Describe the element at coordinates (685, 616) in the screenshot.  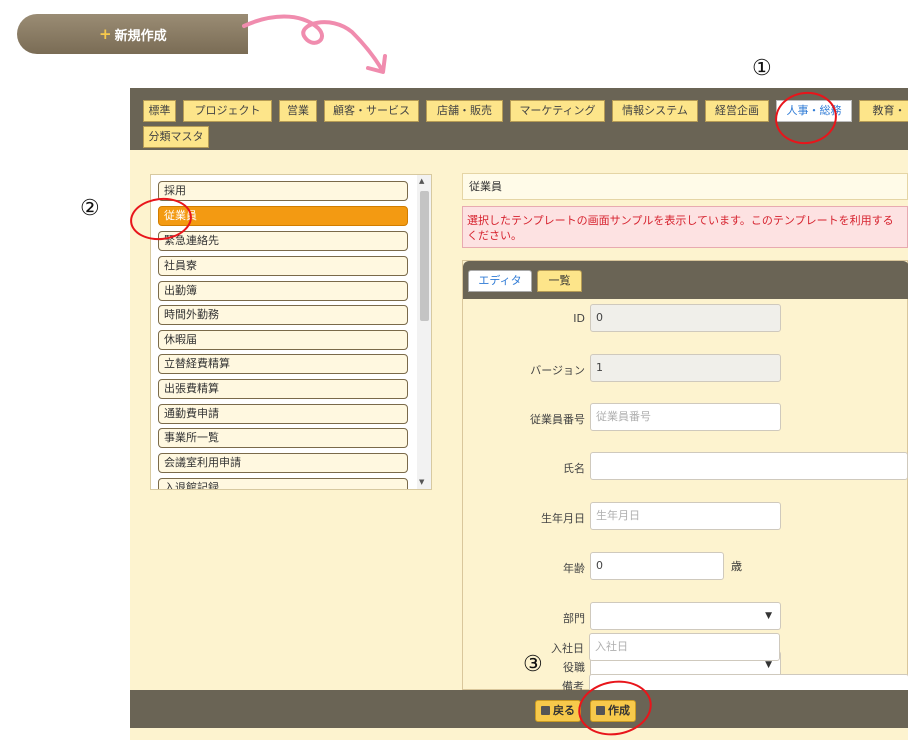
I see `department-select: ▼` at that location.